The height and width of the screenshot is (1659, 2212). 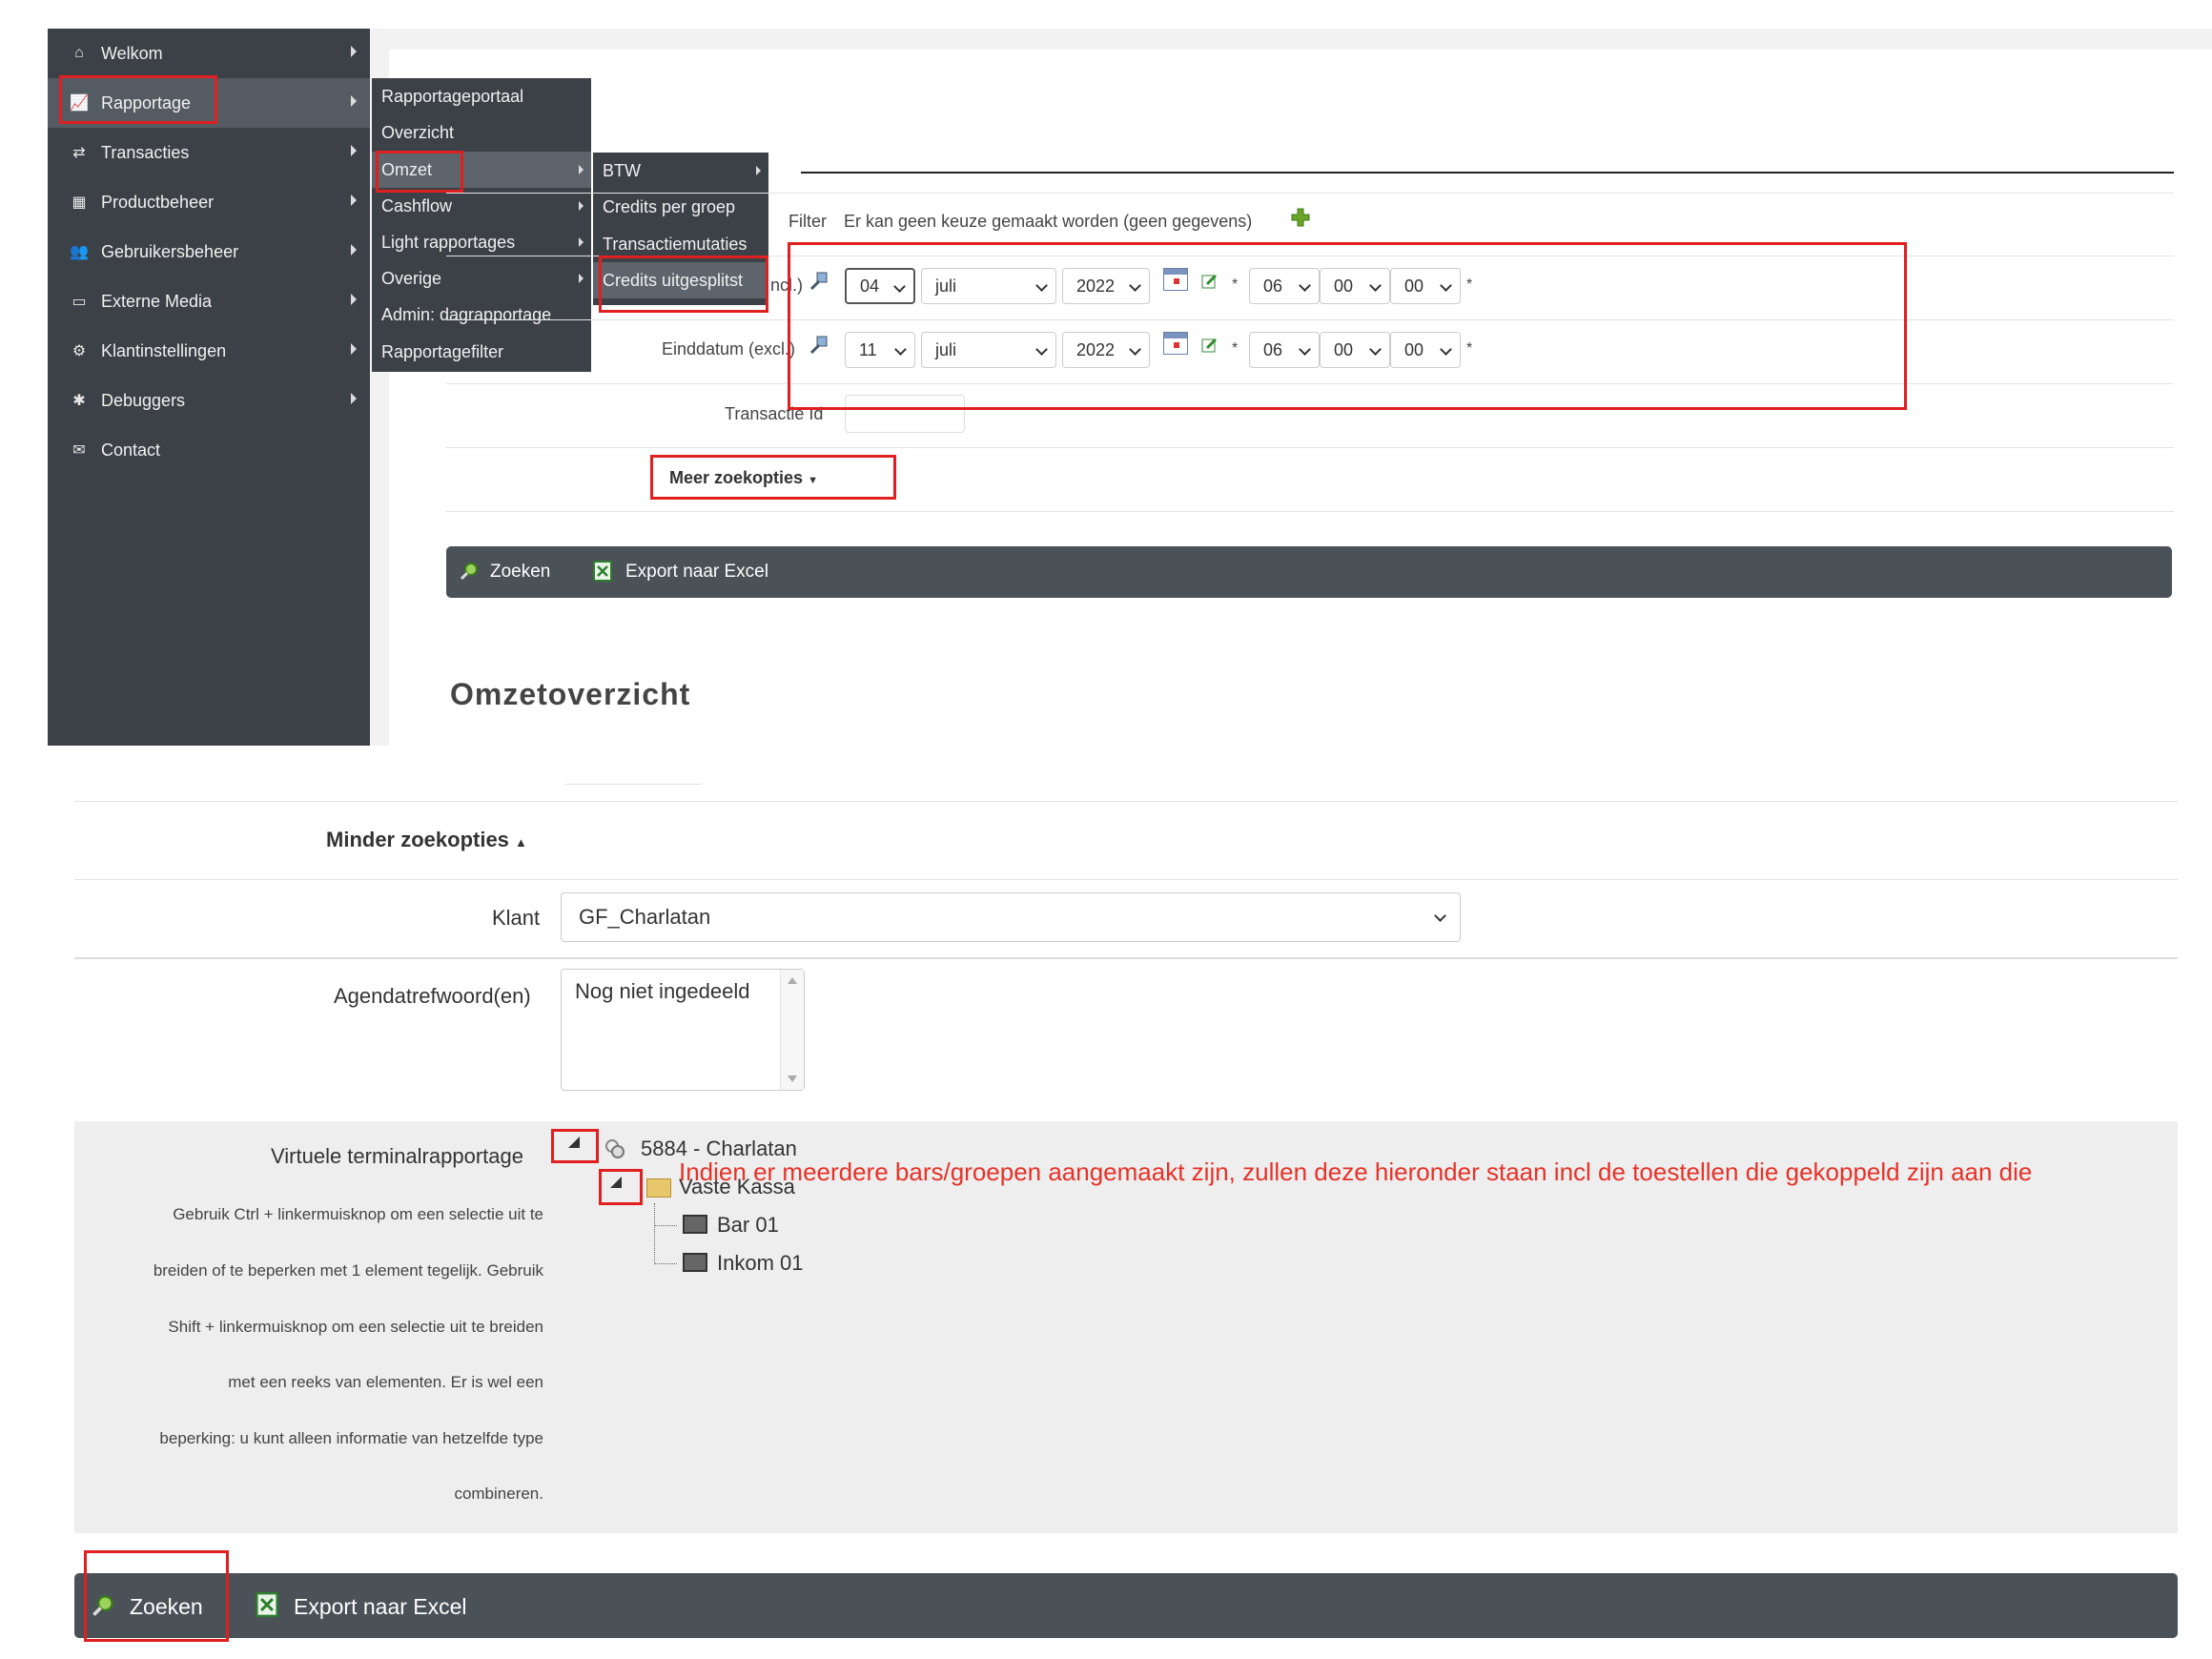 I want to click on sidebar-item-label: Productbeheer, so click(x=158, y=202).